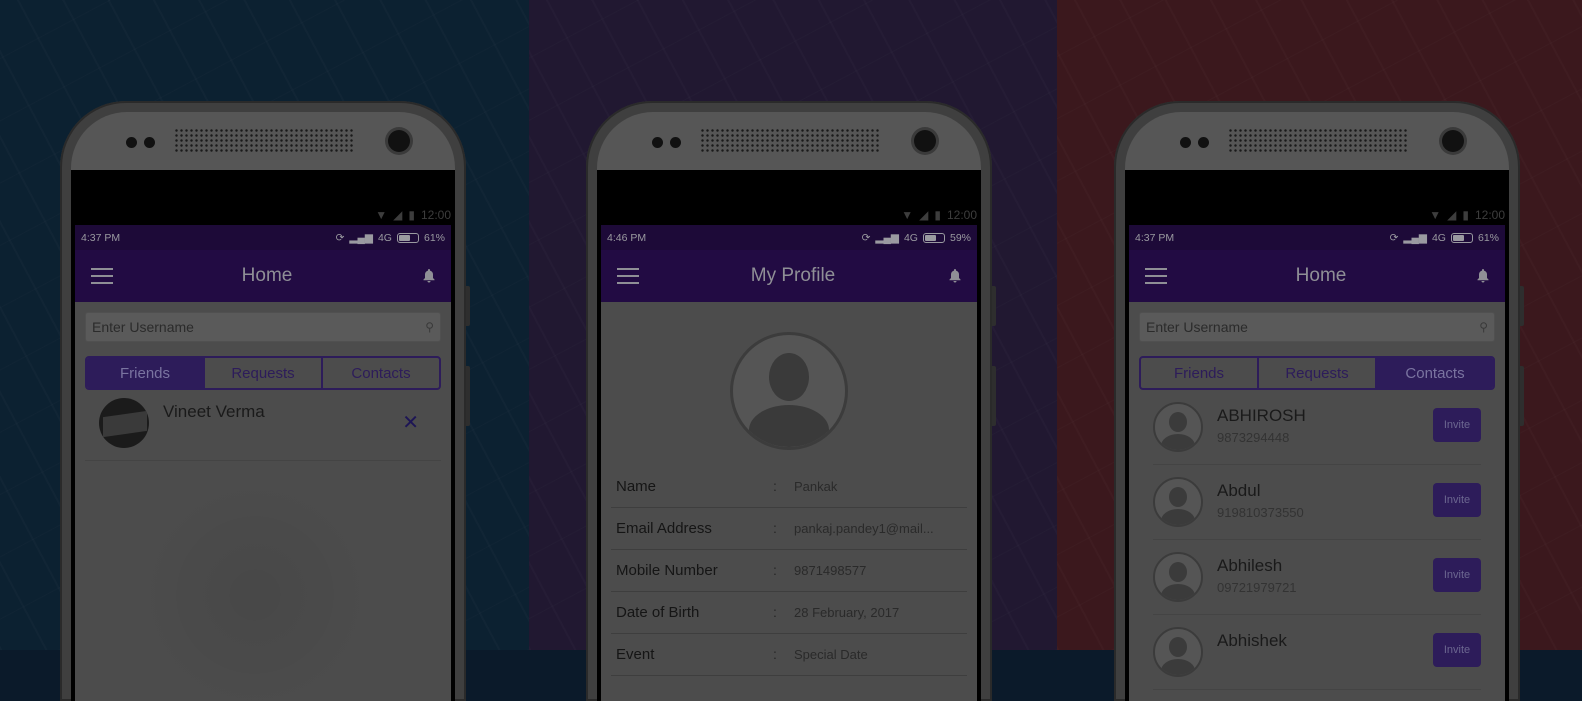  What do you see at coordinates (627, 237) in the screenshot?
I see `status-time: 4:46 PM` at bounding box center [627, 237].